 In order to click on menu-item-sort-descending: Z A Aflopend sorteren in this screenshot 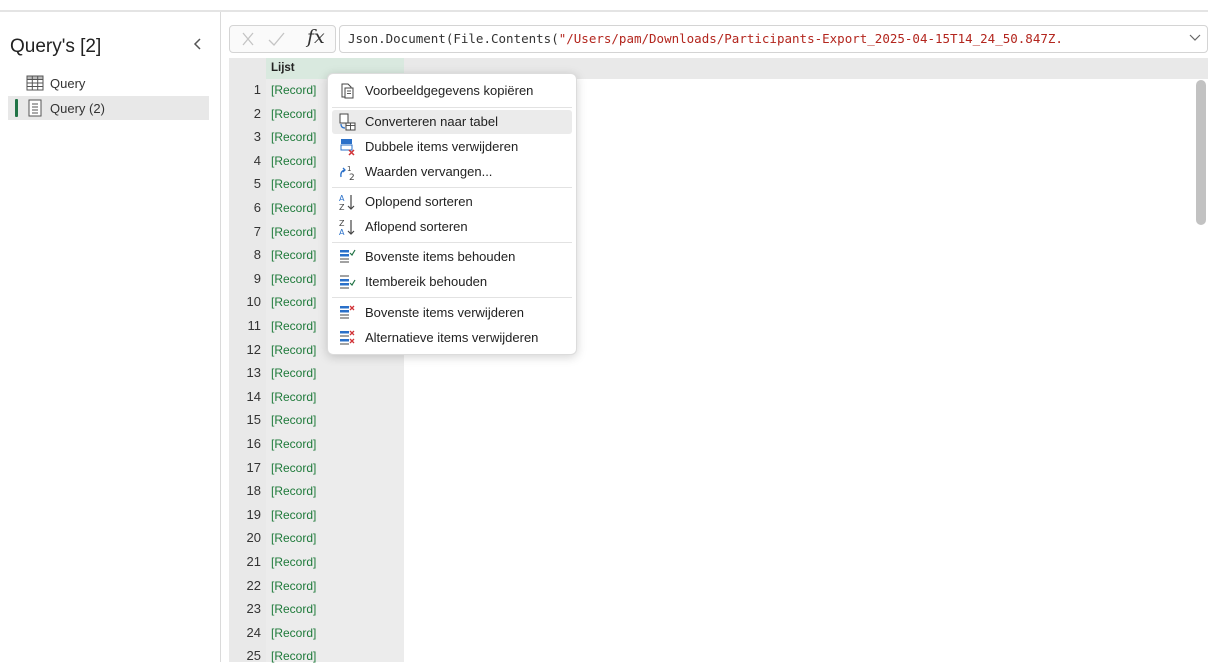, I will do `click(452, 227)`.